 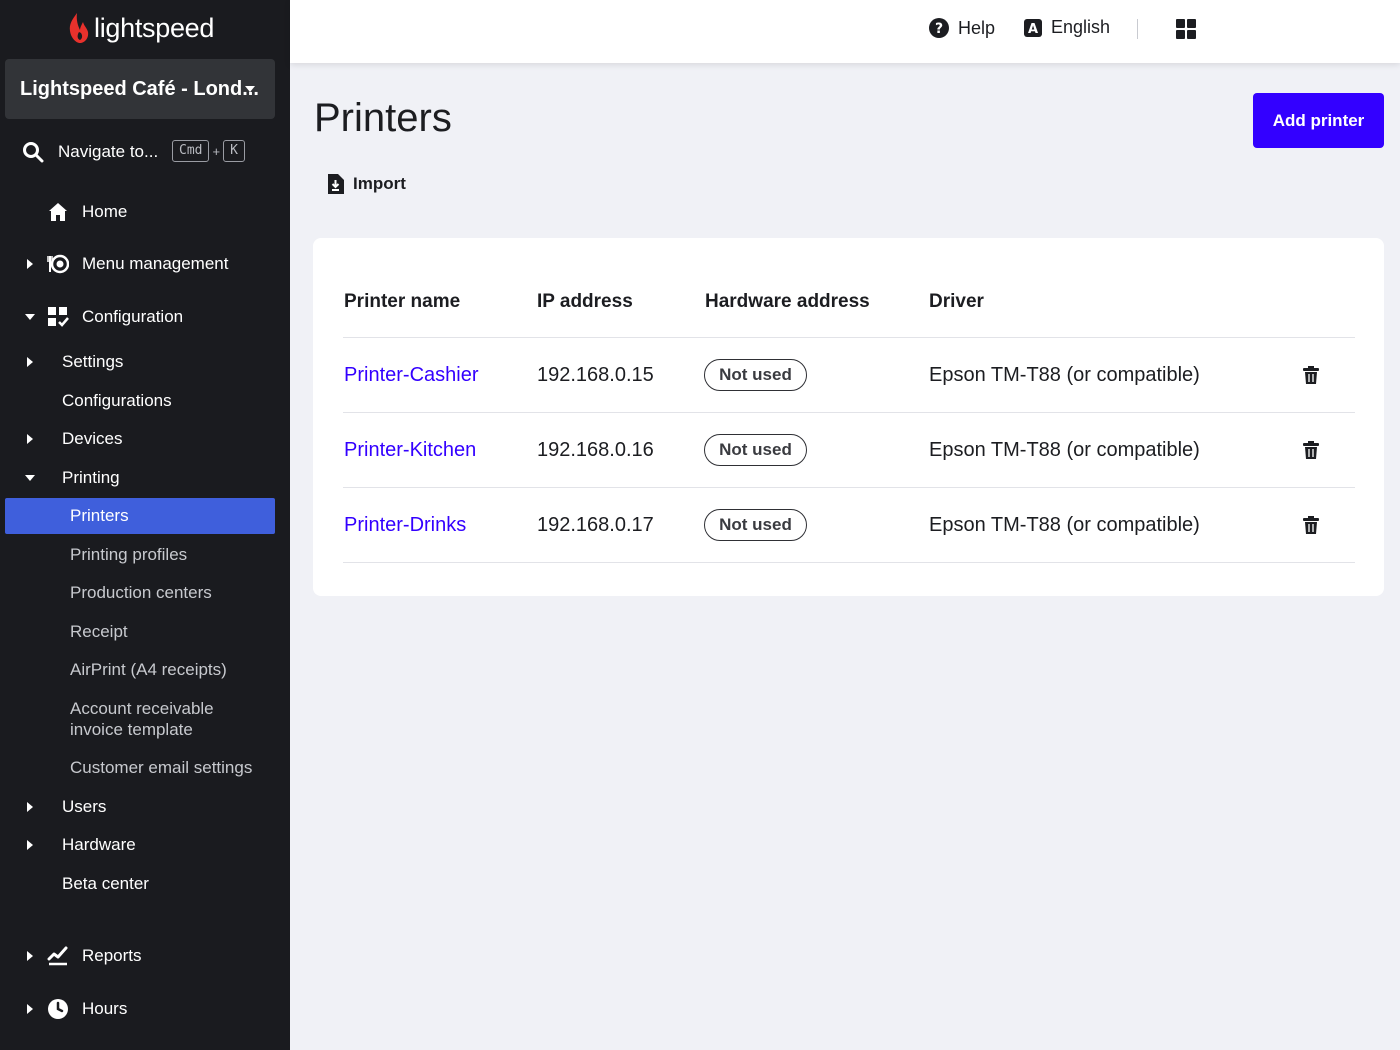 What do you see at coordinates (93, 361) in the screenshot?
I see `nav-label-settings: Settings` at bounding box center [93, 361].